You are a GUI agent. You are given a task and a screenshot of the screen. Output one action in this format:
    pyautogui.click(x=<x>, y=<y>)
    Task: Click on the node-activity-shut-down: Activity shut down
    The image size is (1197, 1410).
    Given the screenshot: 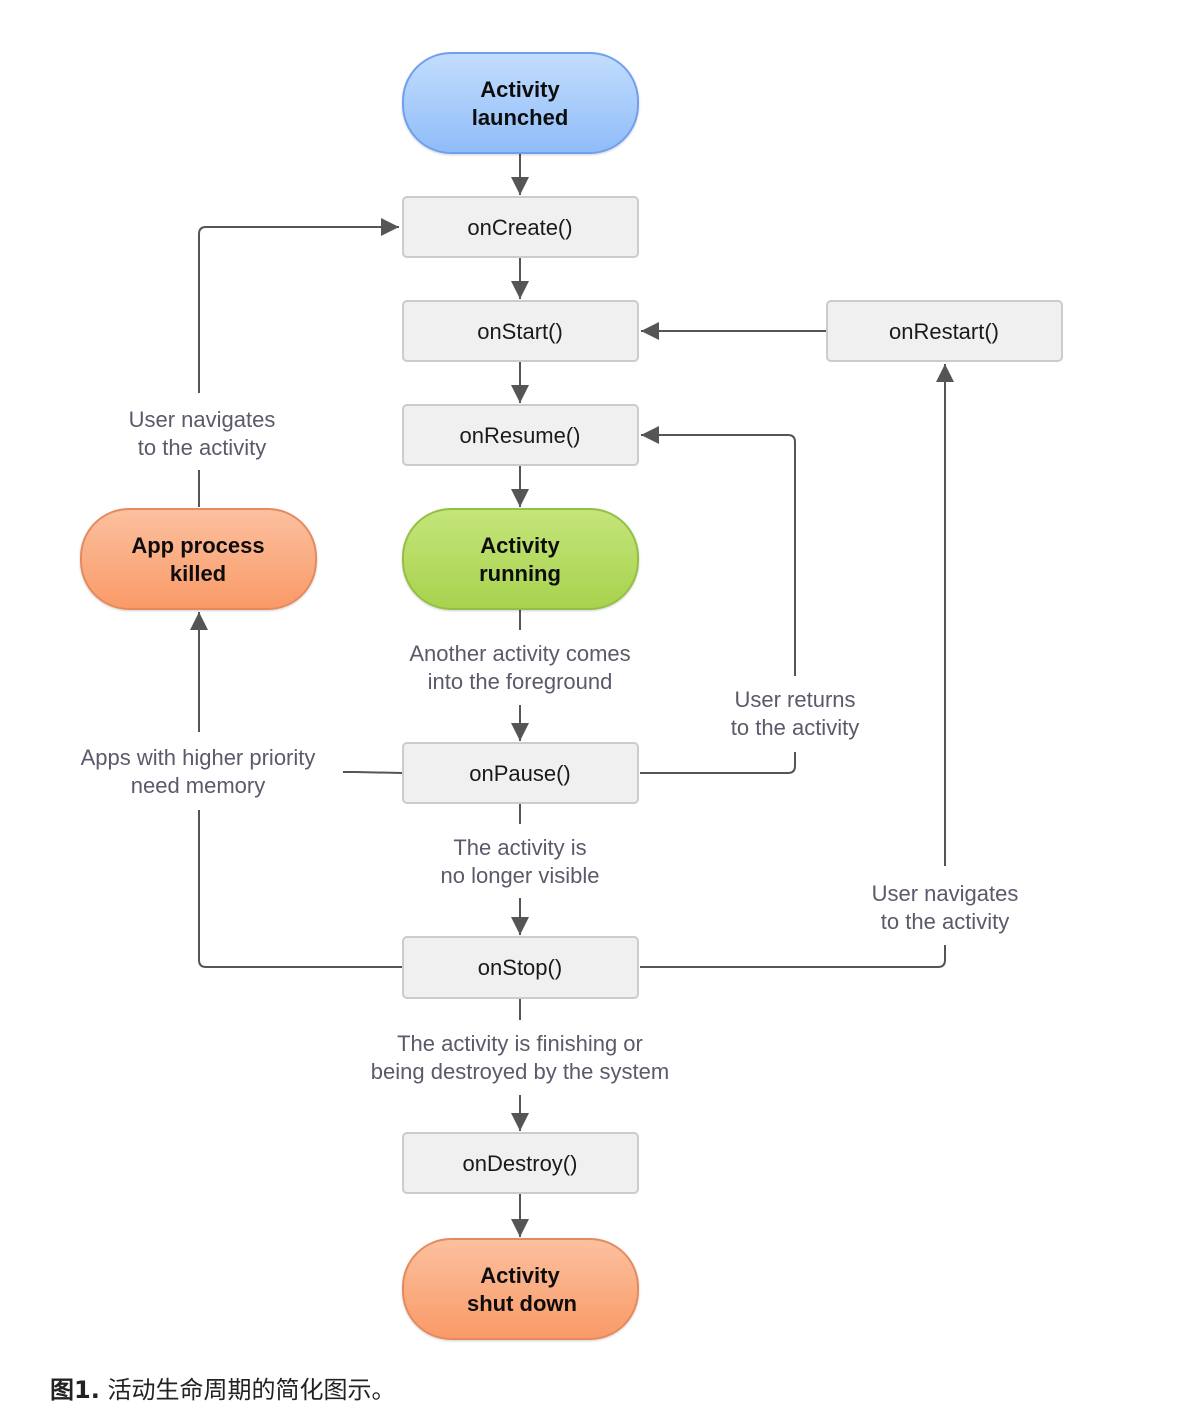 What is the action you would take?
    pyautogui.click(x=520, y=1289)
    